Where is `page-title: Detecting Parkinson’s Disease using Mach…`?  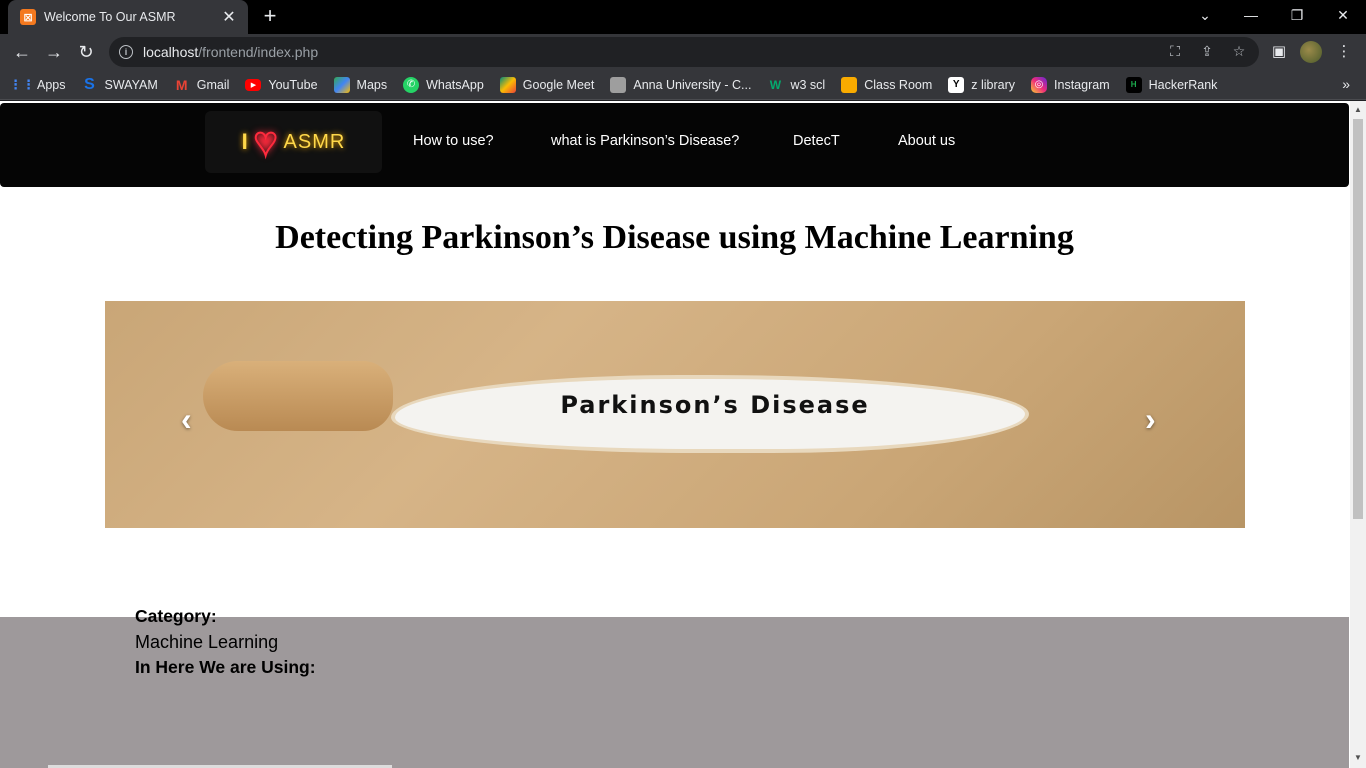
page-title: Detecting Parkinson’s Disease using Mach… is located at coordinates (674, 237).